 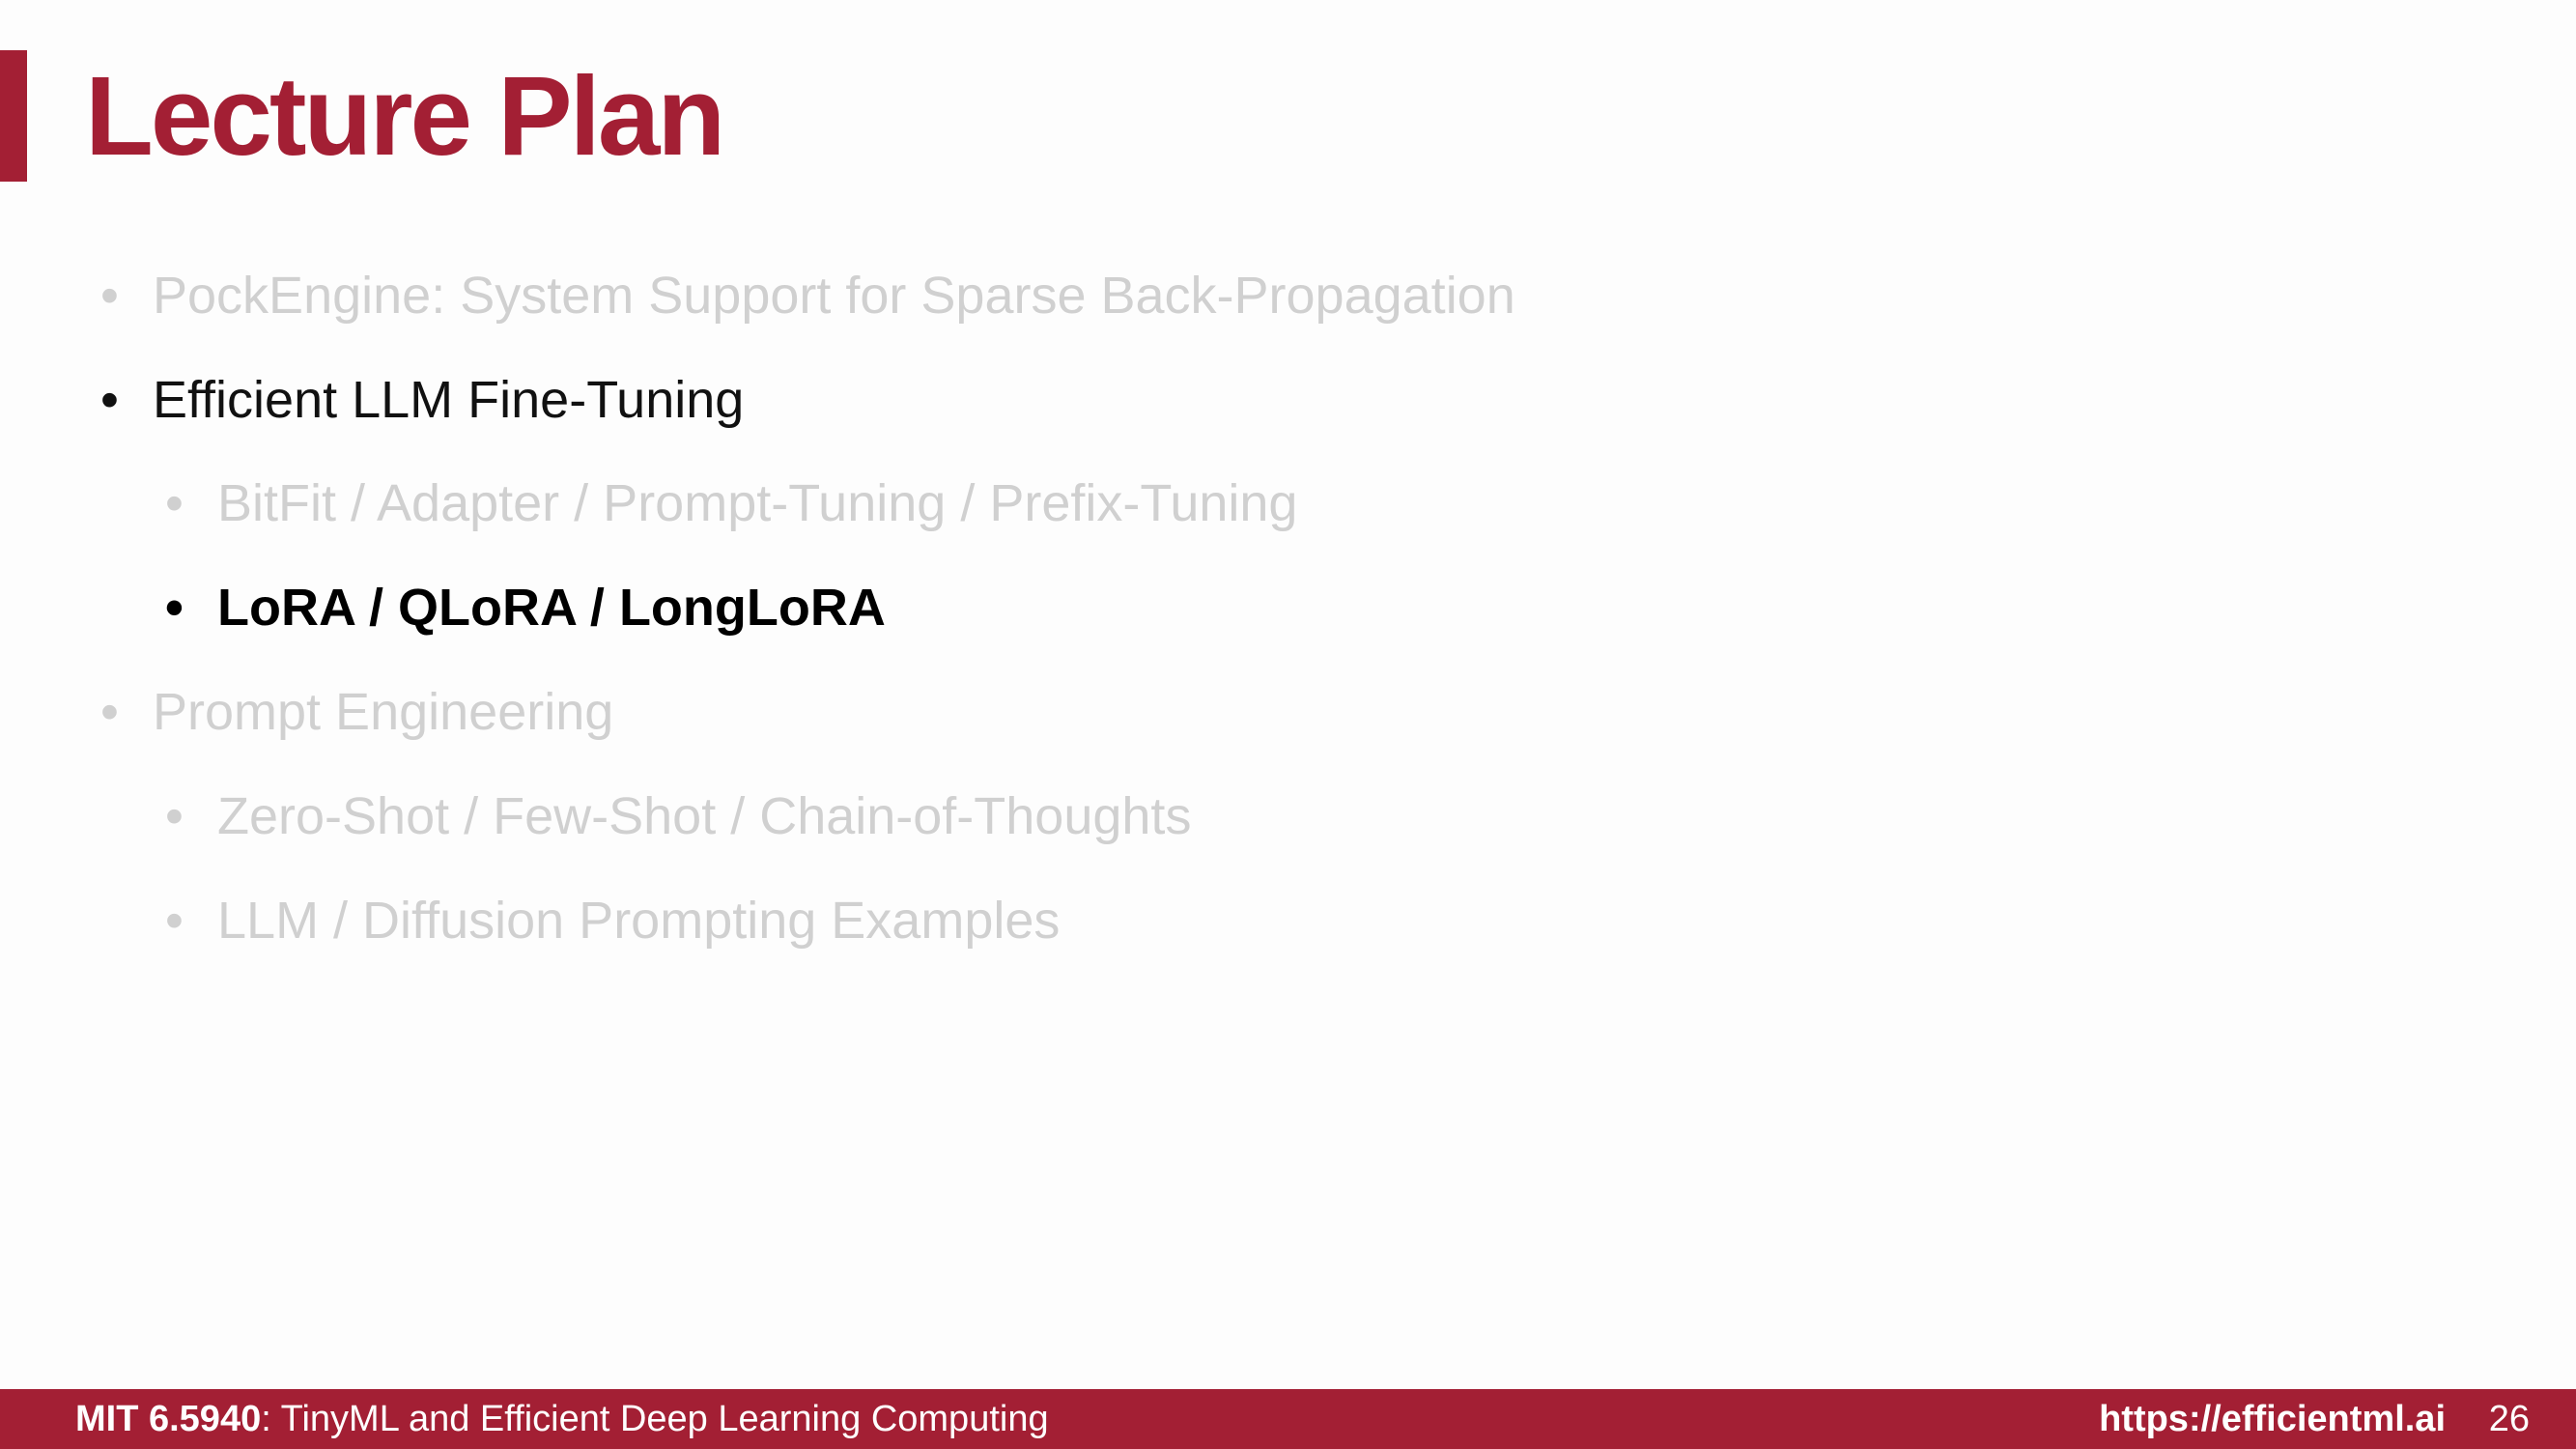 What do you see at coordinates (551, 608) in the screenshot?
I see `outline-item-text: LoRA / QLoRA / LongLoRA` at bounding box center [551, 608].